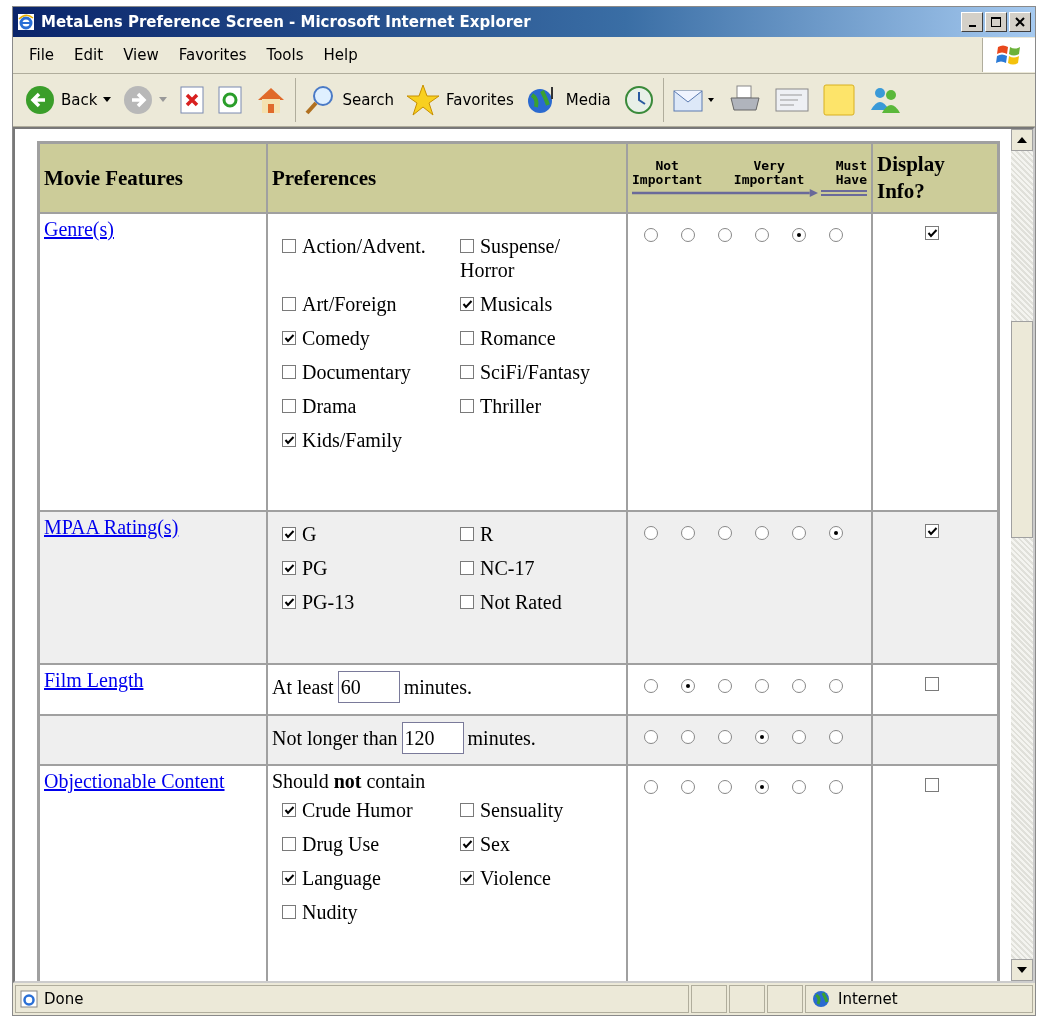 This screenshot has width=1038, height=1020. What do you see at coordinates (371, 338) in the screenshot?
I see `option-label: Comedy` at bounding box center [371, 338].